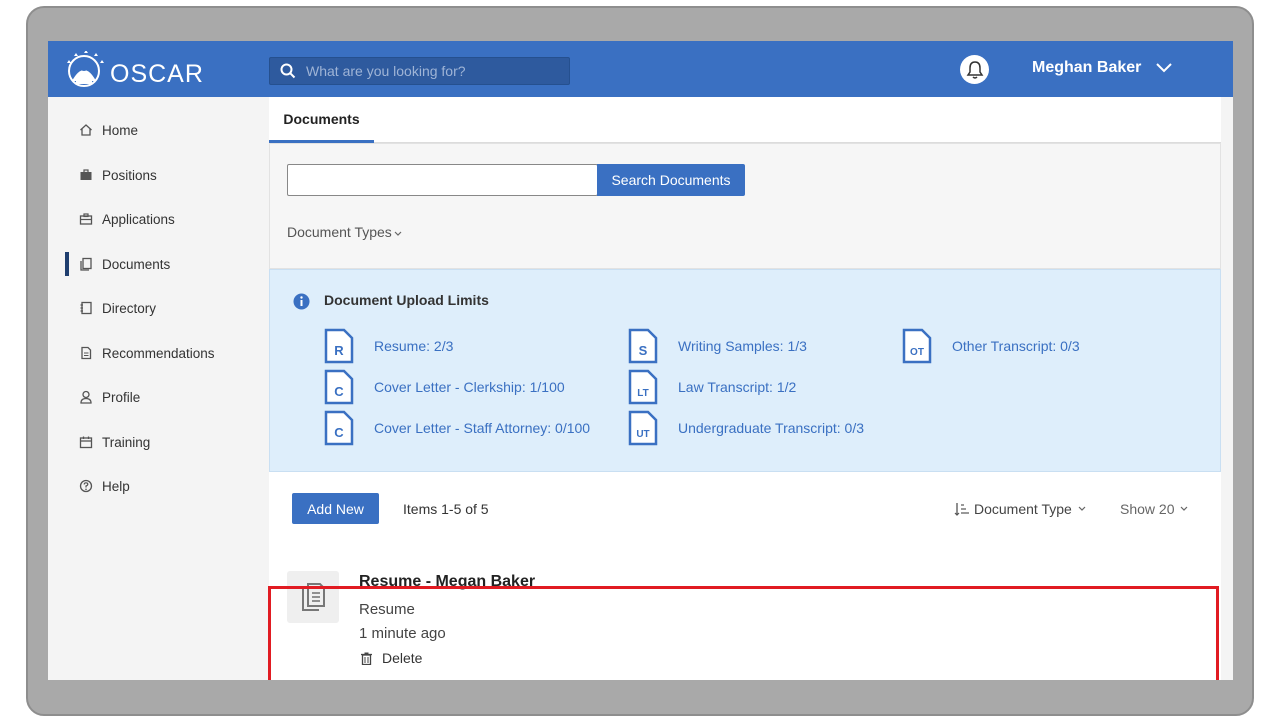 The image size is (1280, 720). Describe the element at coordinates (446, 509) in the screenshot. I see `items-count: Items 1-5 of 5` at that location.